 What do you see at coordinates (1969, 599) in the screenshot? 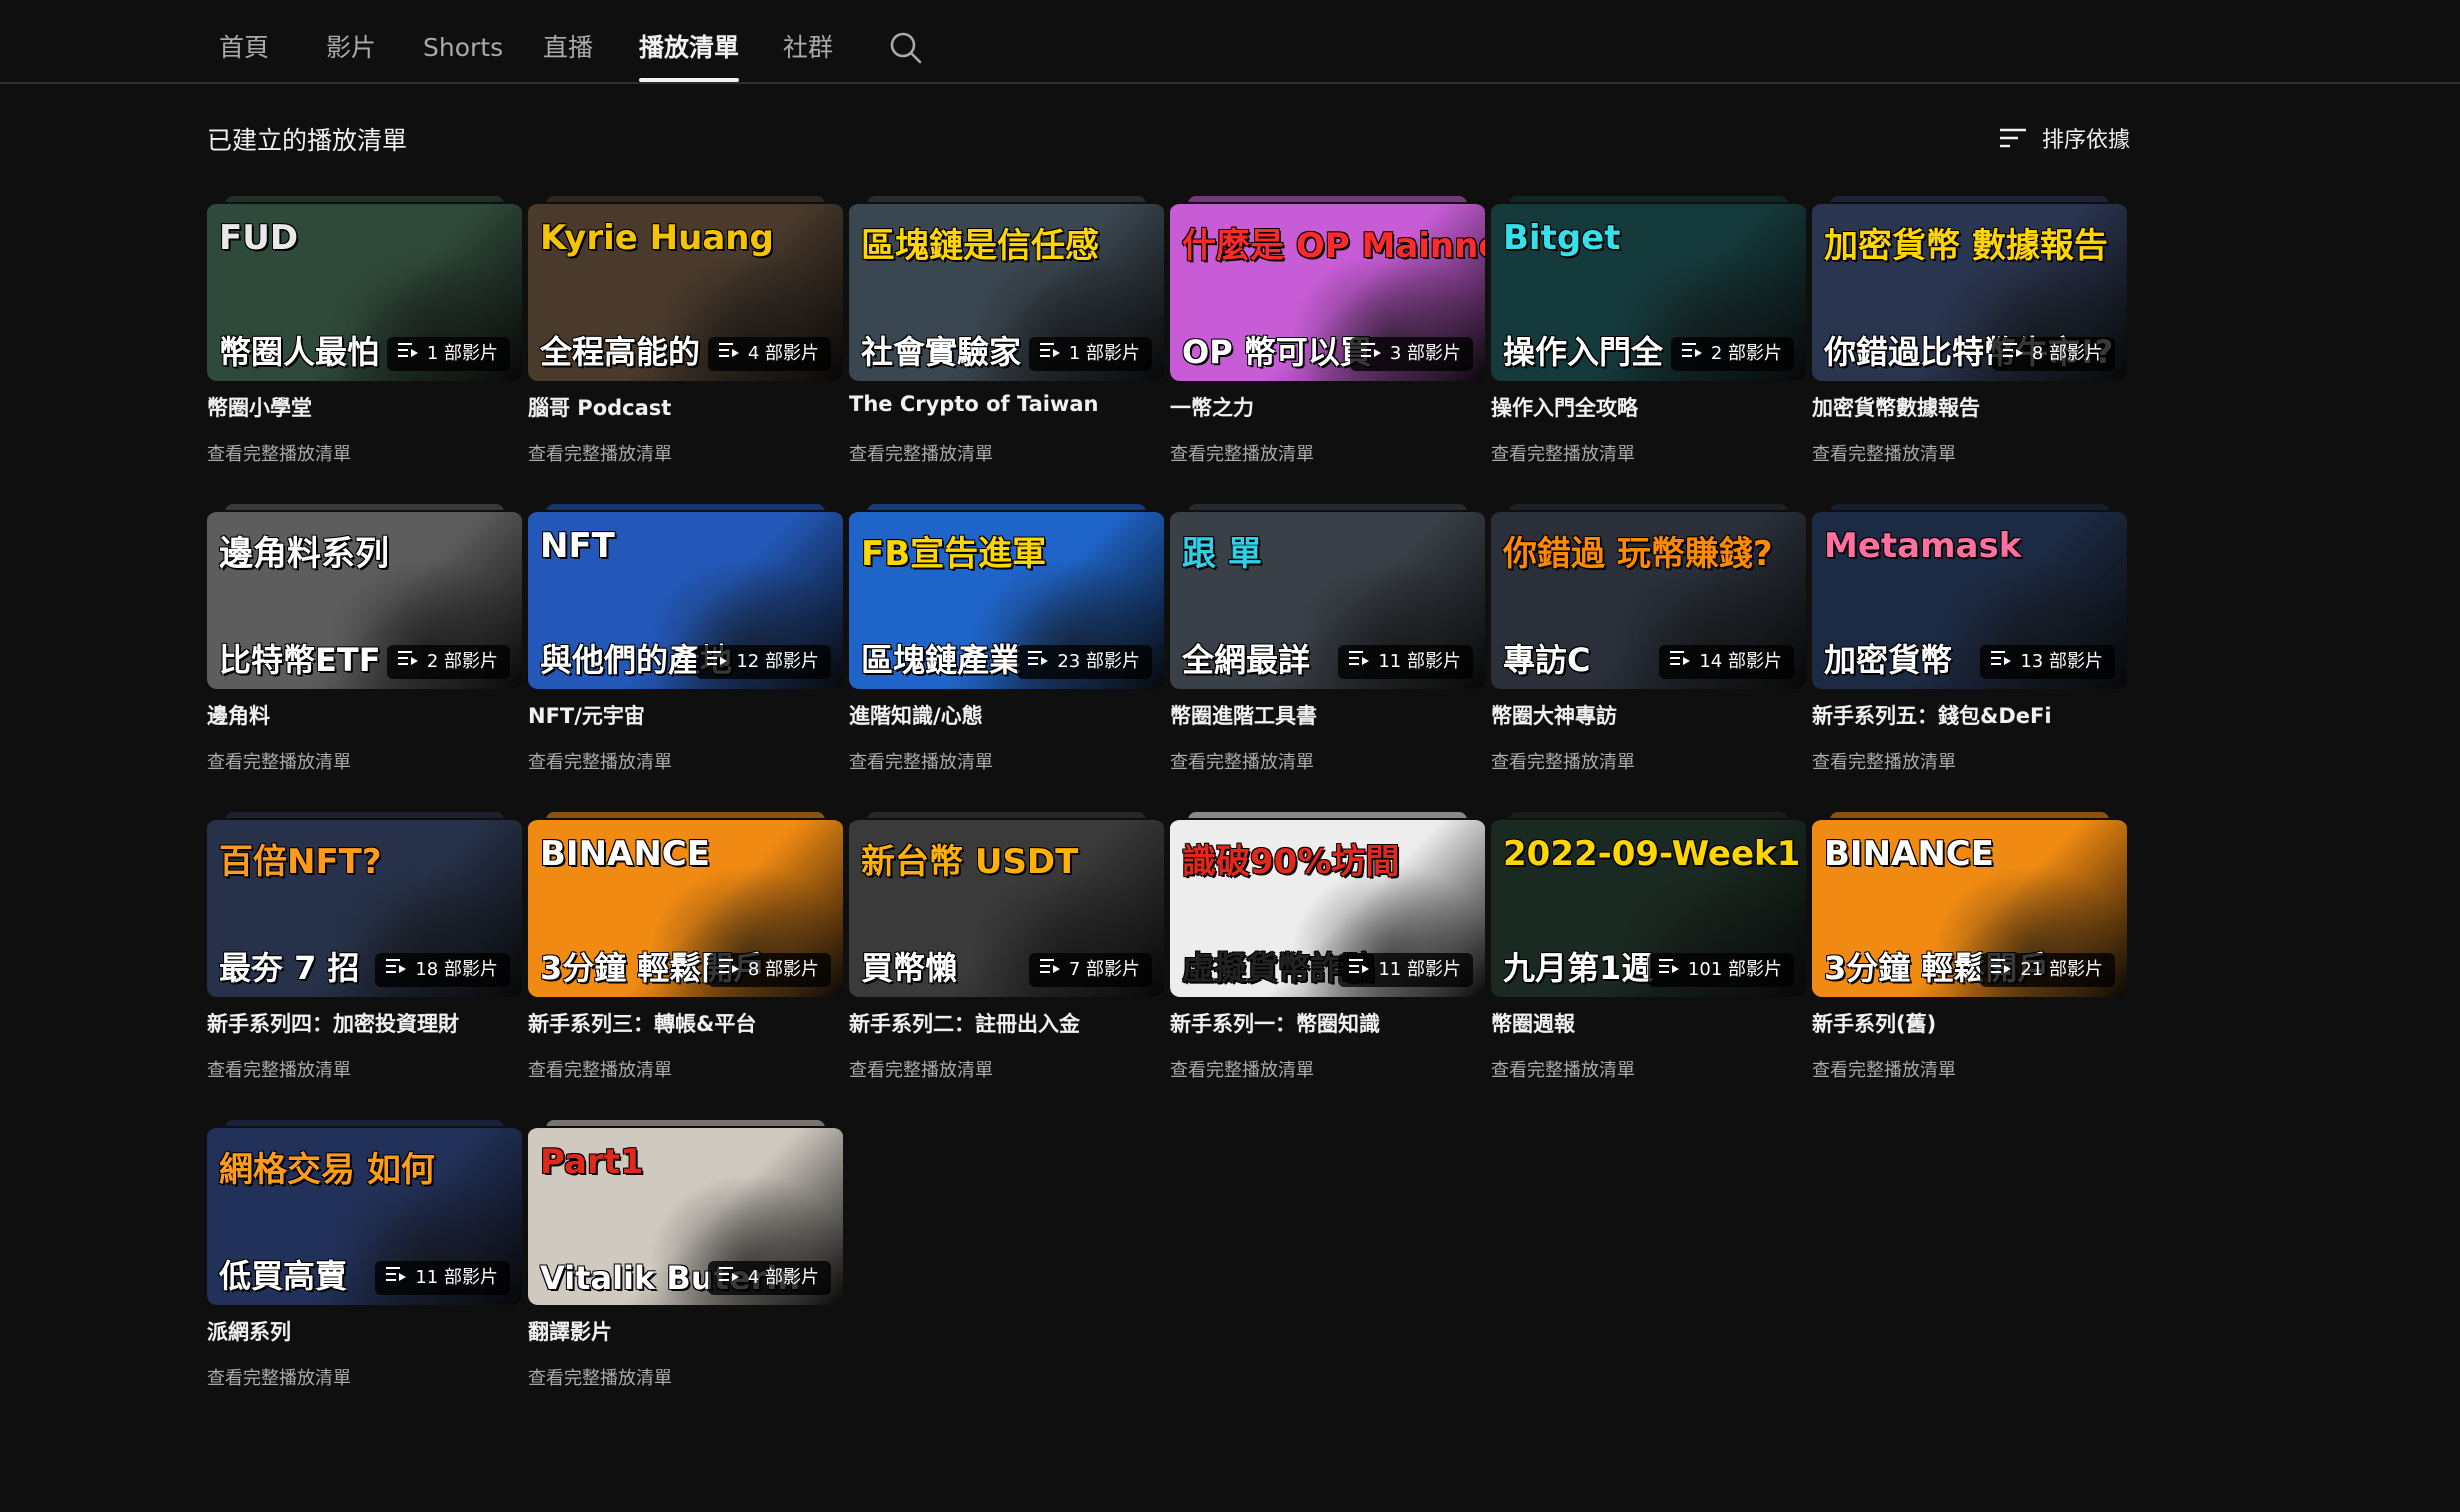
I see `playlist-thumbnail: Metamask 加密貨幣 13 部影片` at bounding box center [1969, 599].